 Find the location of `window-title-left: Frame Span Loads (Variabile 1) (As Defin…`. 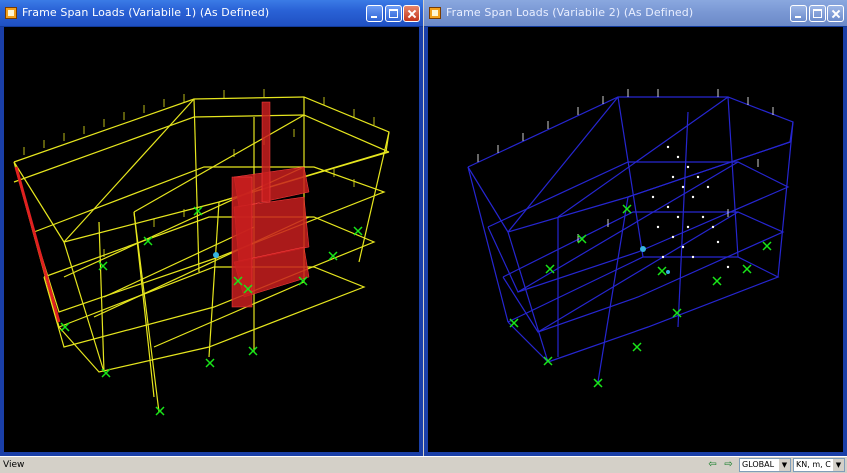

window-title-left: Frame Span Loads (Variabile 1) (As Defin… is located at coordinates (146, 12).